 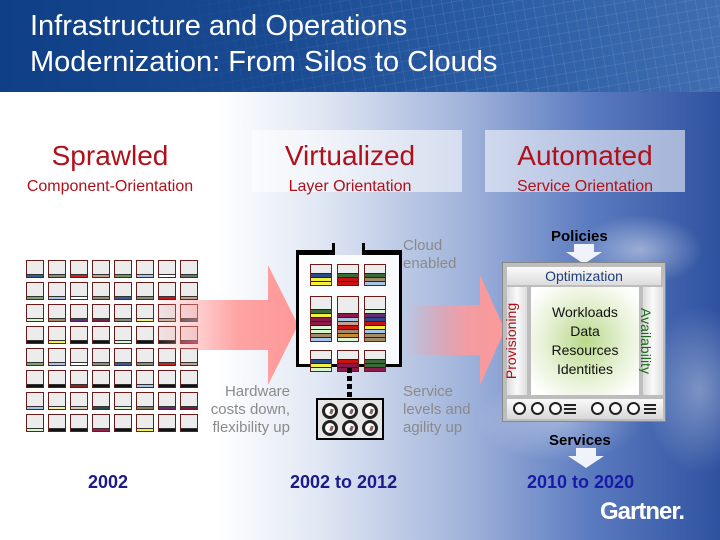 I want to click on stage-subtitle-sprawled: Component-Orientation, so click(x=110, y=186).